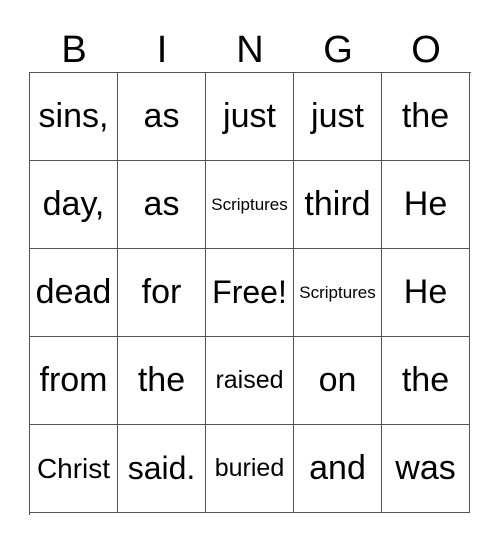  I want to click on bingo-cell: said., so click(162, 469).